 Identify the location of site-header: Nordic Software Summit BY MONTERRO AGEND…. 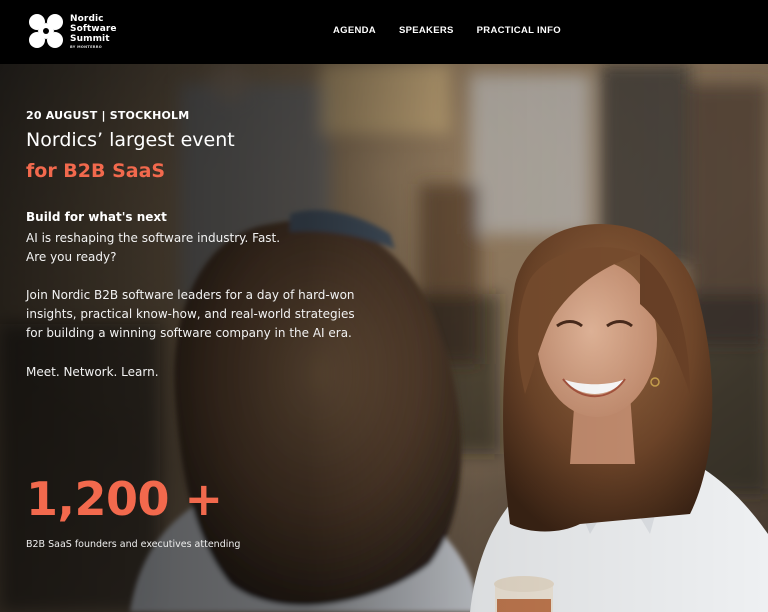
(384, 32).